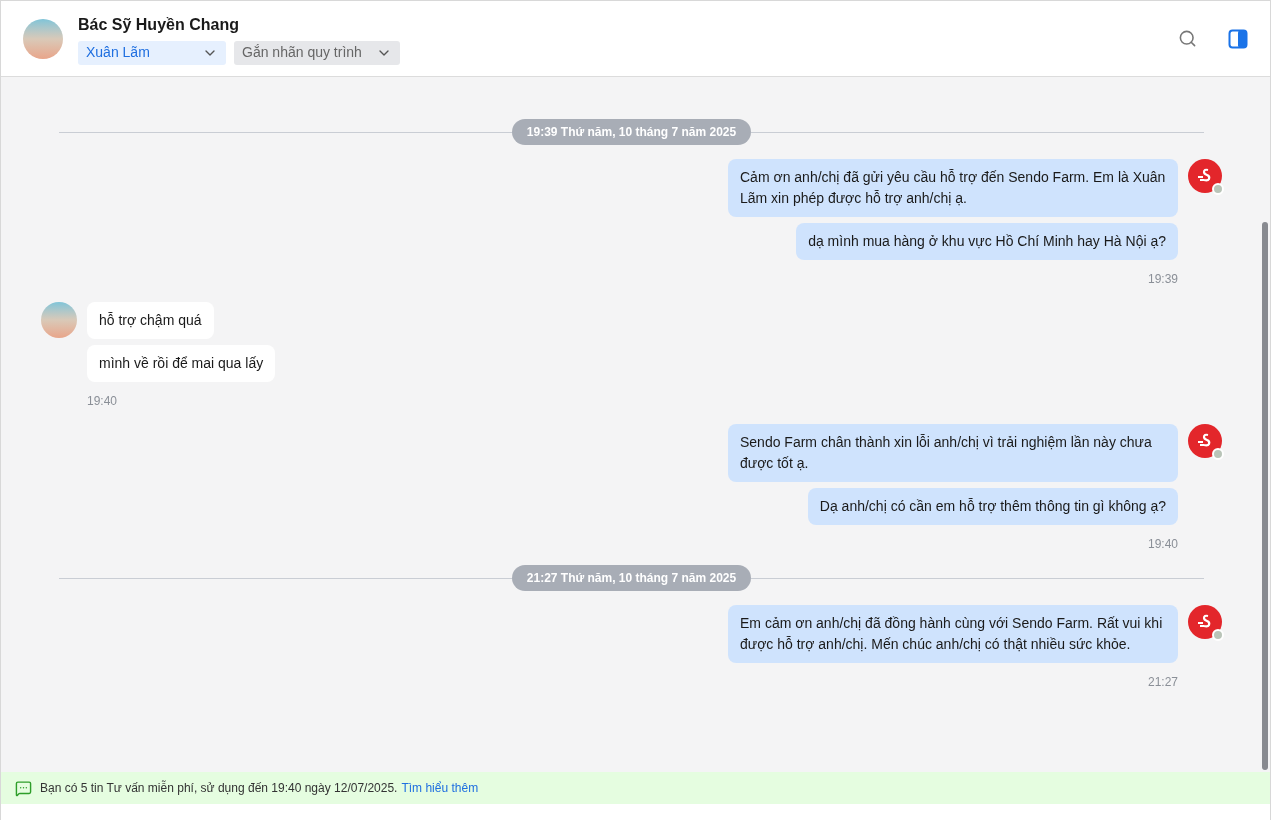  I want to click on learn-more-link: Tìm hiểu thêm, so click(440, 788).